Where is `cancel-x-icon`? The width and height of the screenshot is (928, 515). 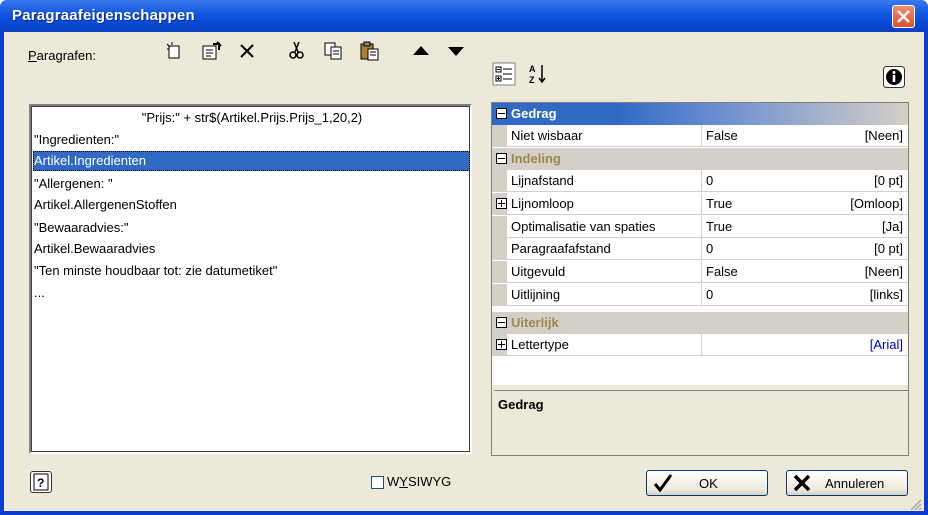
cancel-x-icon is located at coordinates (802, 483).